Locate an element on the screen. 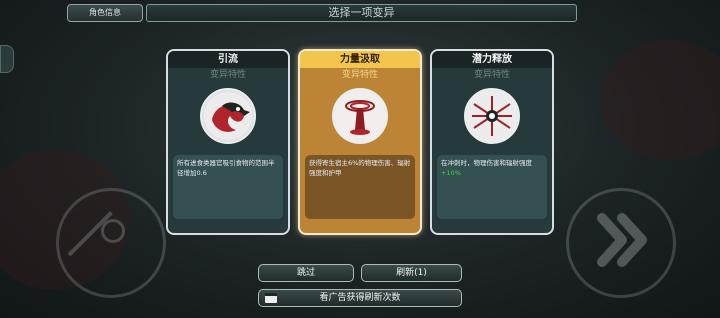  mutation-card-1: 引流 变异特性 所有进食类器官吸引食物的范围半径增加0.6 is located at coordinates (228, 142).